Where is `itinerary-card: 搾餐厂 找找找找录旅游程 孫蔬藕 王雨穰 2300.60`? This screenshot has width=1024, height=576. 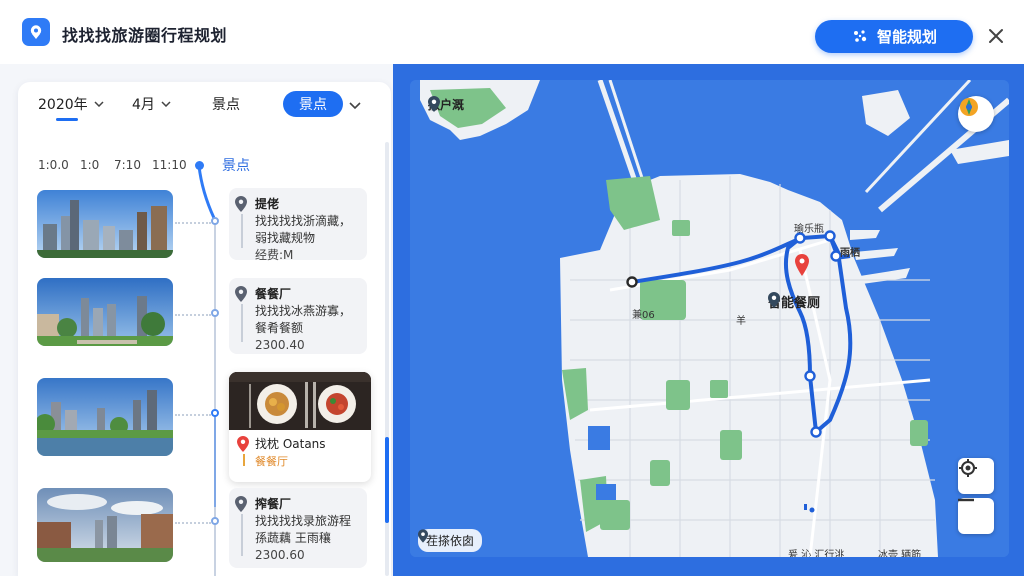
itinerary-card: 搾餐厂 找找找找录旅游程 孫蔬藕 王雨穰 2300.60 is located at coordinates (298, 528).